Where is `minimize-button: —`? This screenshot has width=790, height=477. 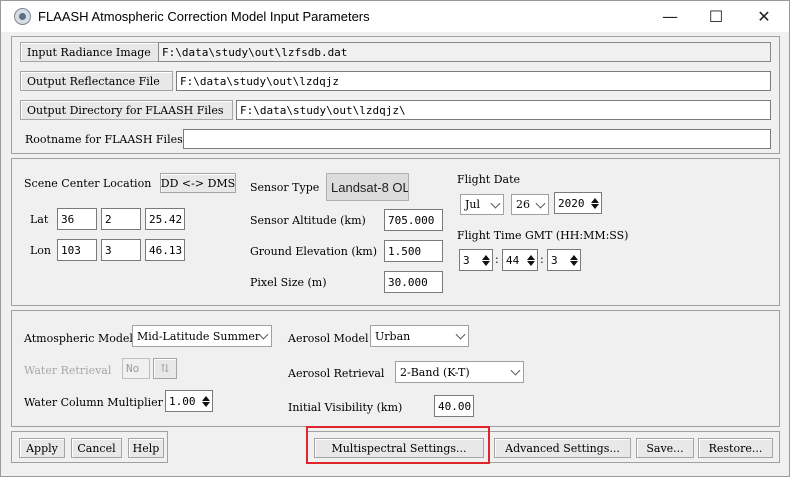 minimize-button: — is located at coordinates (670, 16).